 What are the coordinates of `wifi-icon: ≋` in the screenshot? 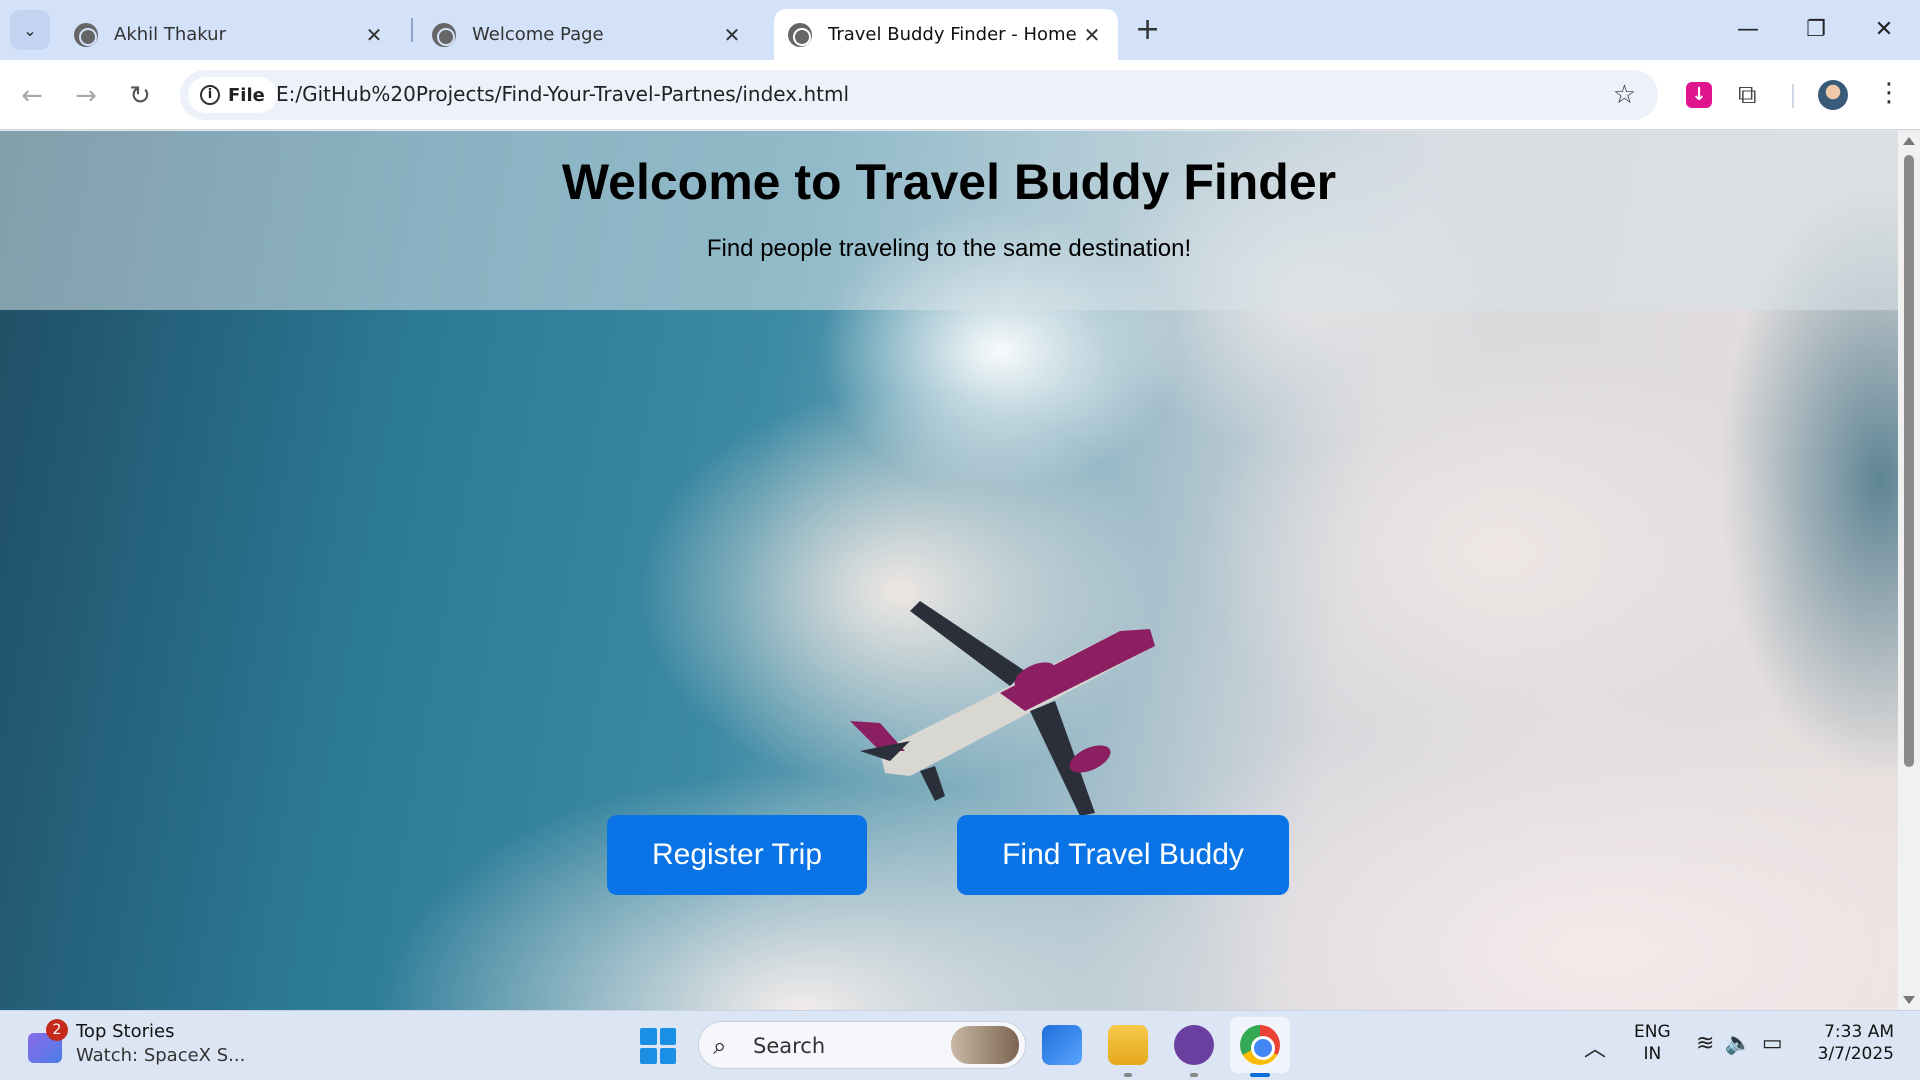 It's located at (1710, 1043).